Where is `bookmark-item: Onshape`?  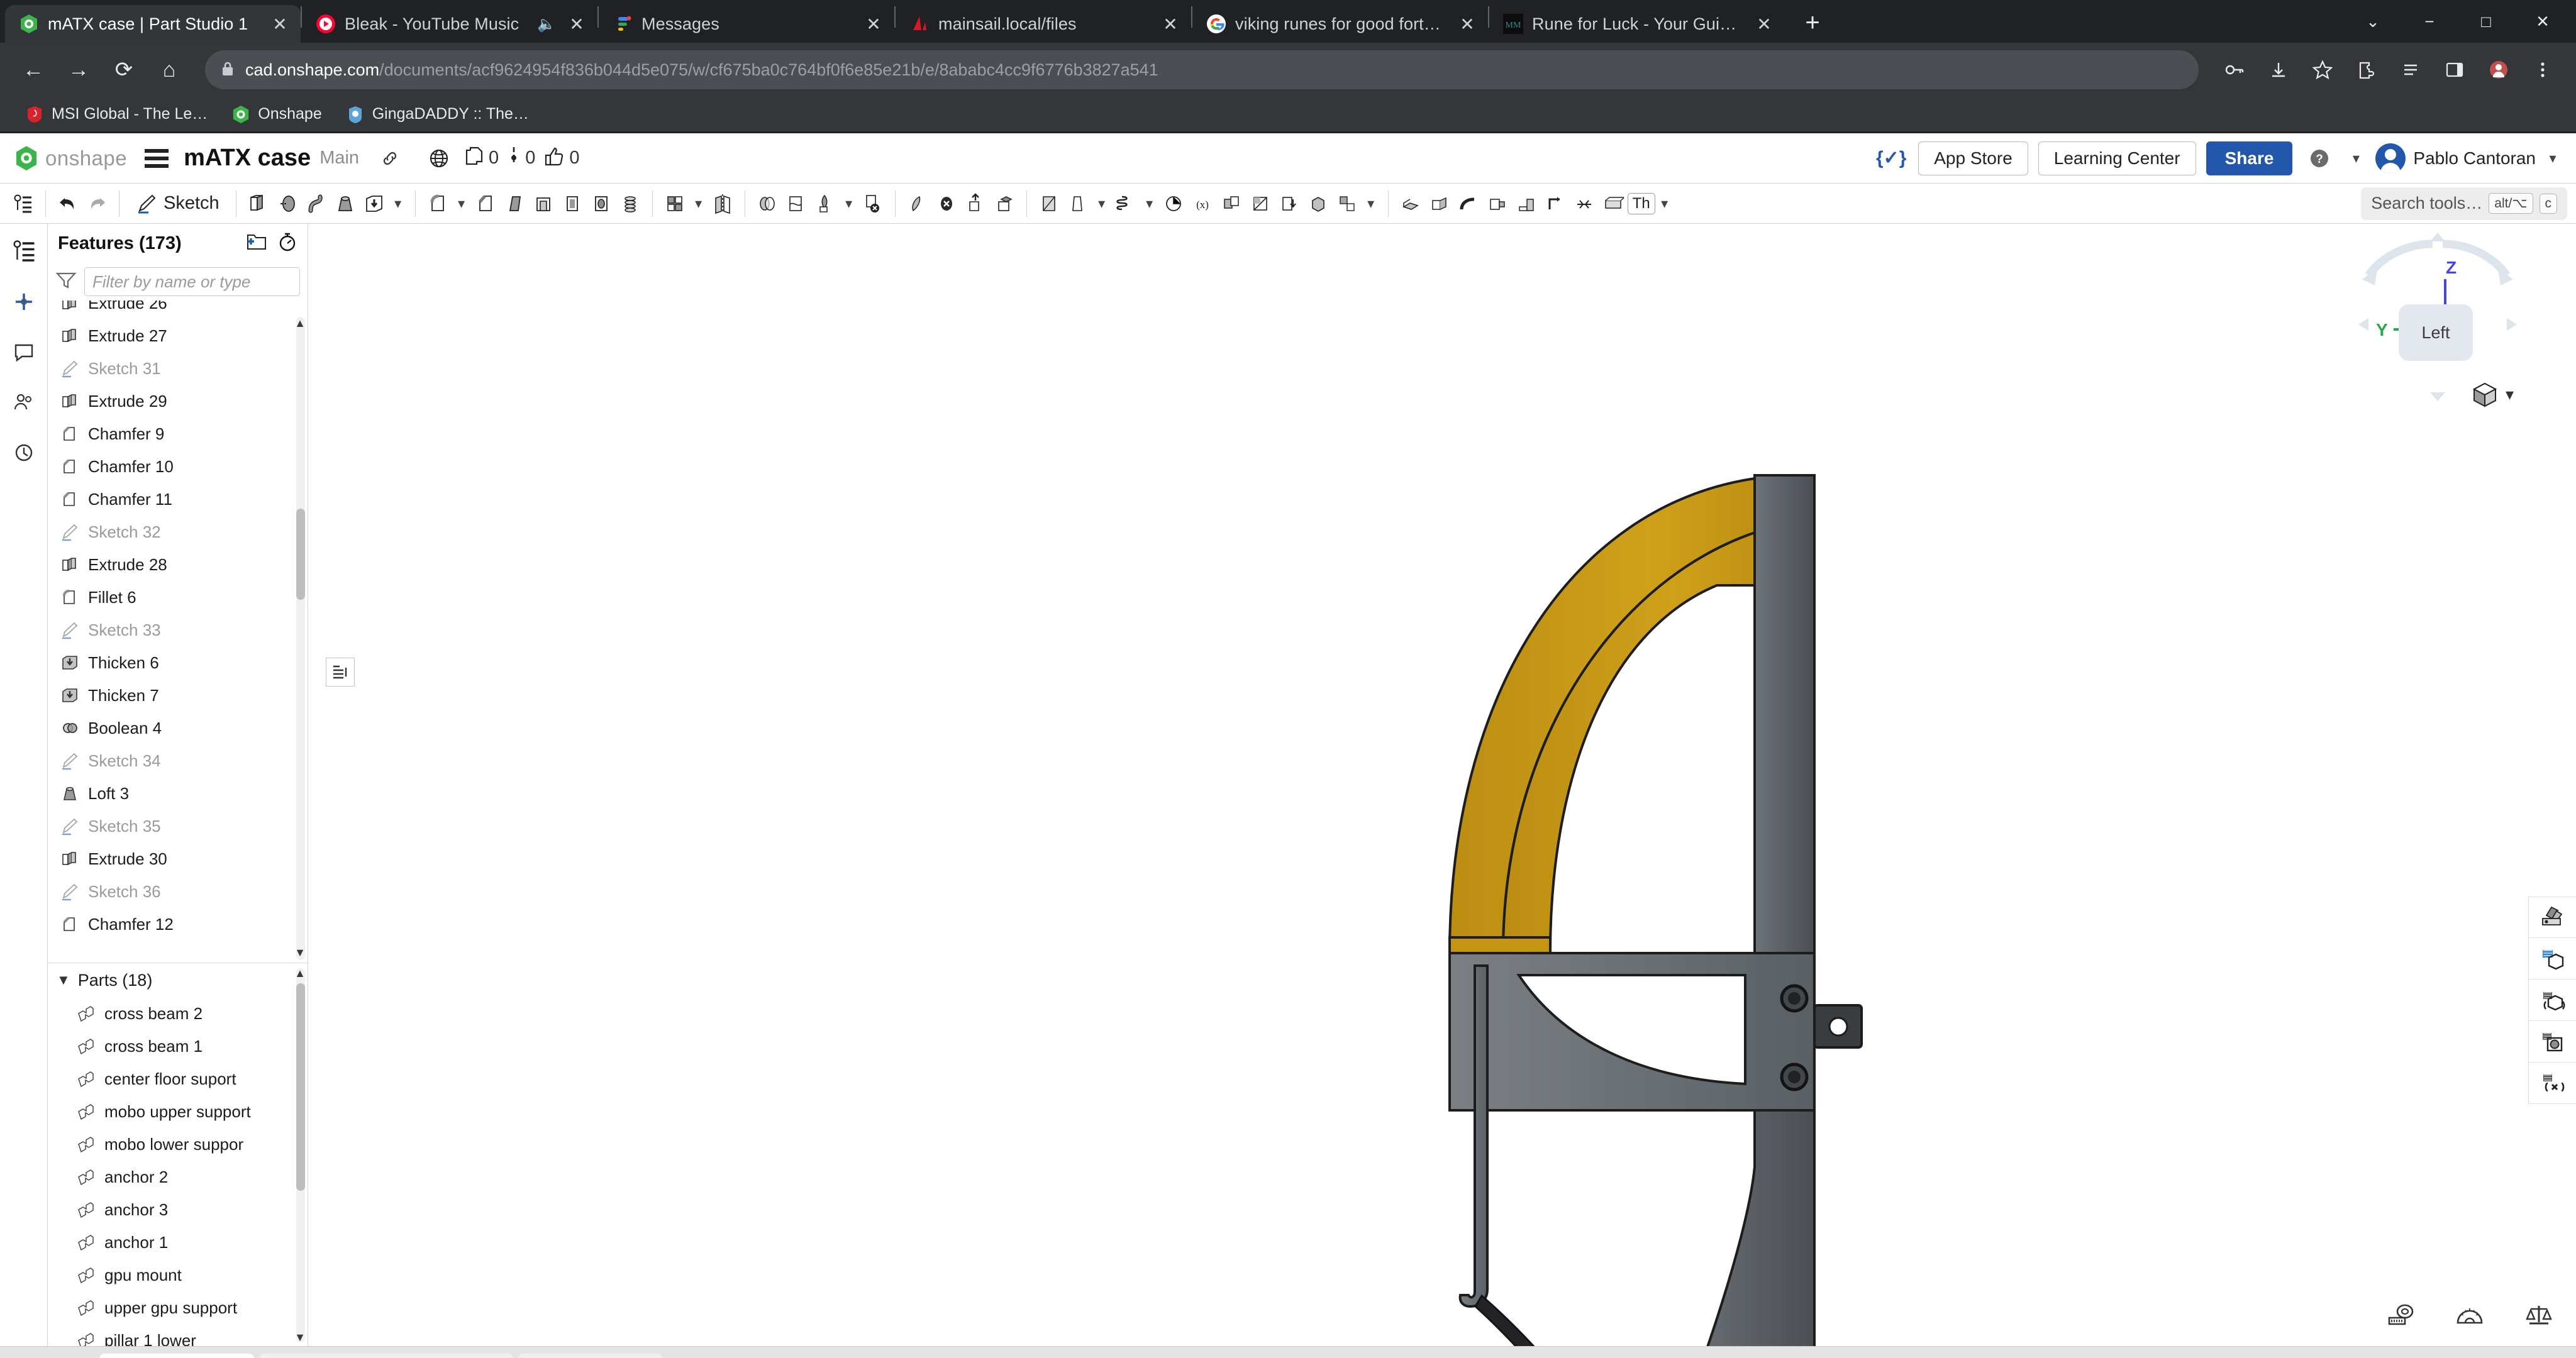
bookmark-item: Onshape is located at coordinates (276, 114).